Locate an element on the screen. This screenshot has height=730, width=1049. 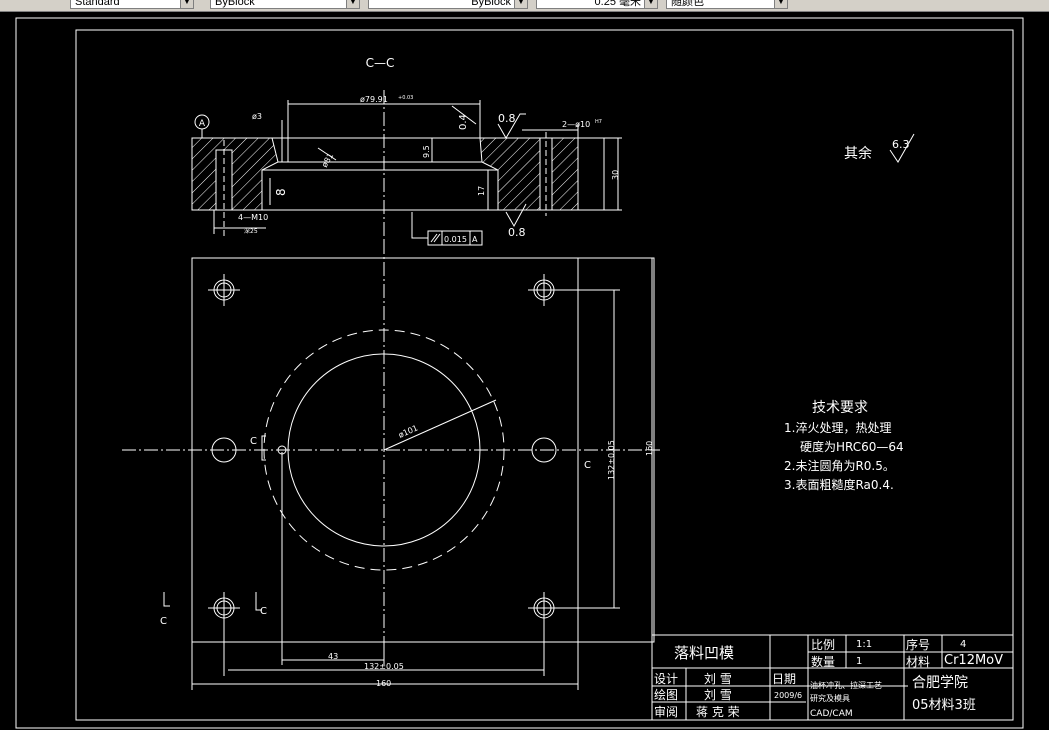
review-name: 蒋 克 荣 is located at coordinates (718, 712).